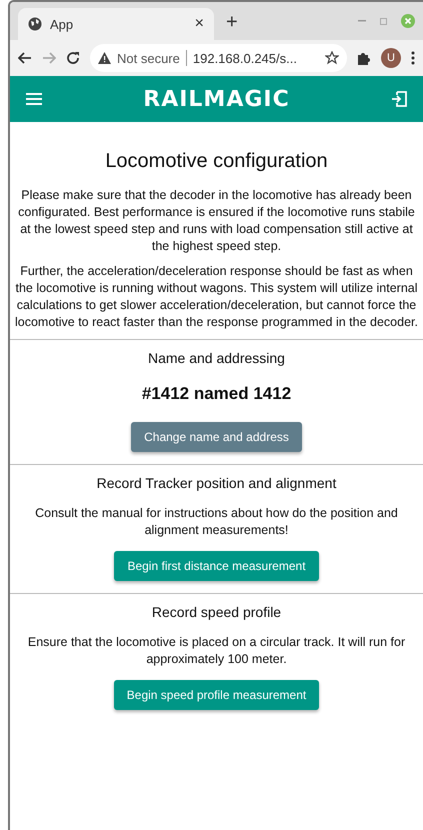 This screenshot has width=423, height=830. Describe the element at coordinates (49, 58) in the screenshot. I see `forward-icon` at that location.